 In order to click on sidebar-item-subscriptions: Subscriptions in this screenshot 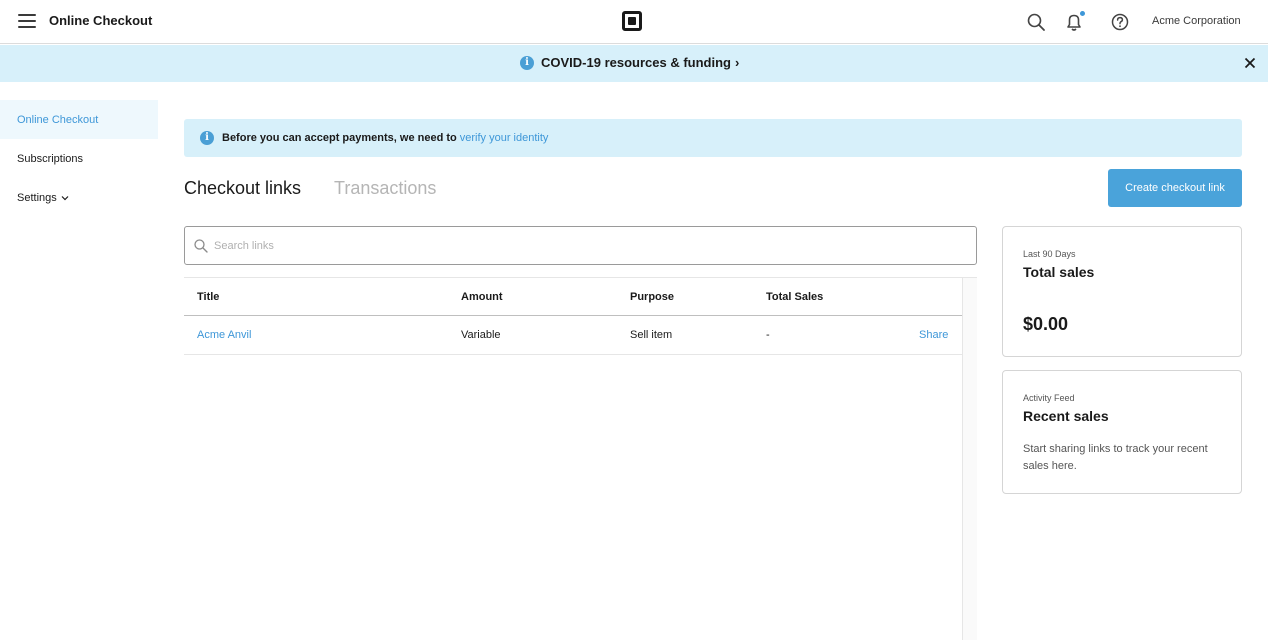, I will do `click(79, 158)`.